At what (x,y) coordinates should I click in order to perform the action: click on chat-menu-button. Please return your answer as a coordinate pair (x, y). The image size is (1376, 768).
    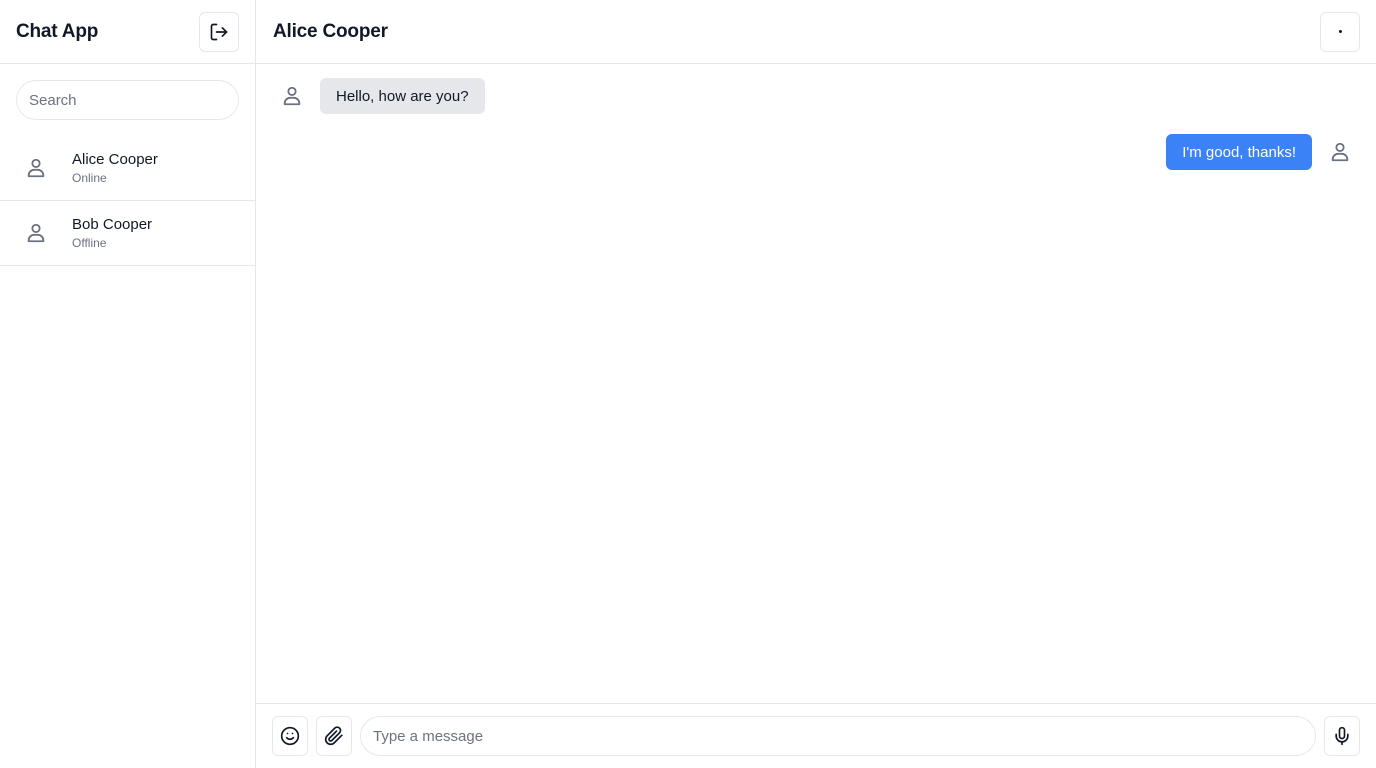
    Looking at the image, I should click on (1340, 31).